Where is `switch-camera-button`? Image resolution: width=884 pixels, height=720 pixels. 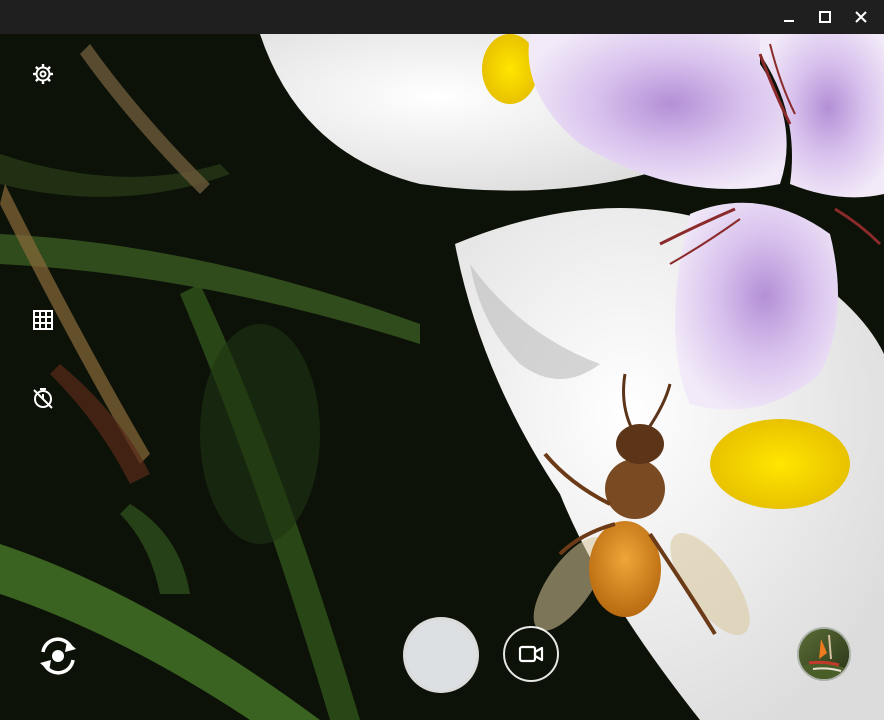
switch-camera-button is located at coordinates (58, 656).